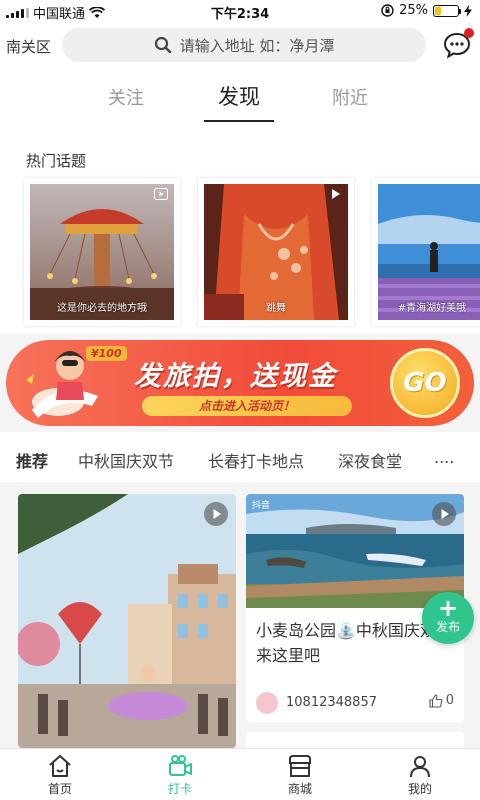  Describe the element at coordinates (56, 161) in the screenshot. I see `hot-topics-title: 热门话题` at that location.